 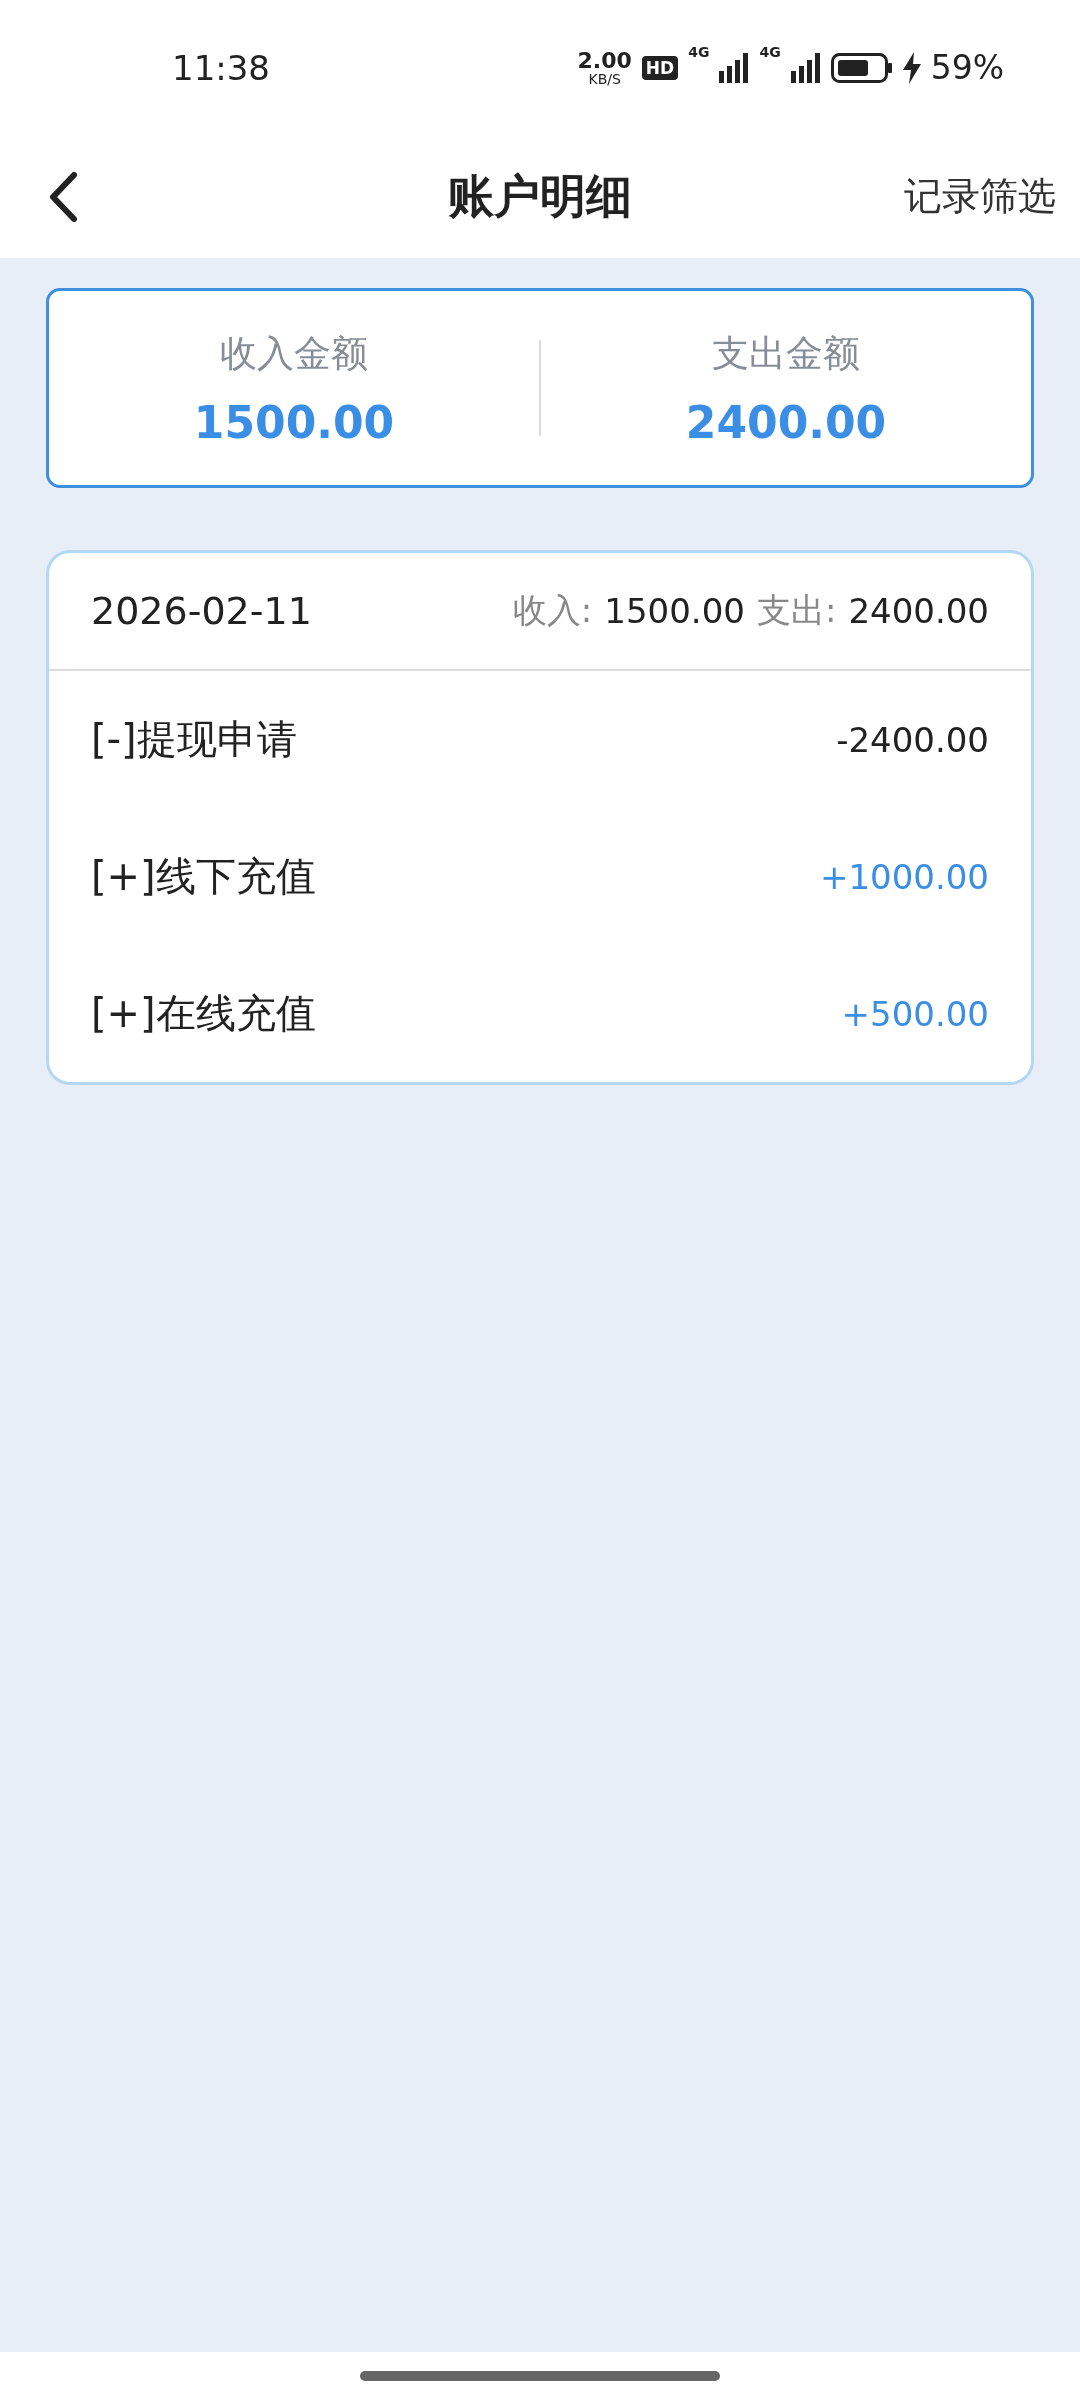 What do you see at coordinates (221, 67) in the screenshot?
I see `status-time: 11:38` at bounding box center [221, 67].